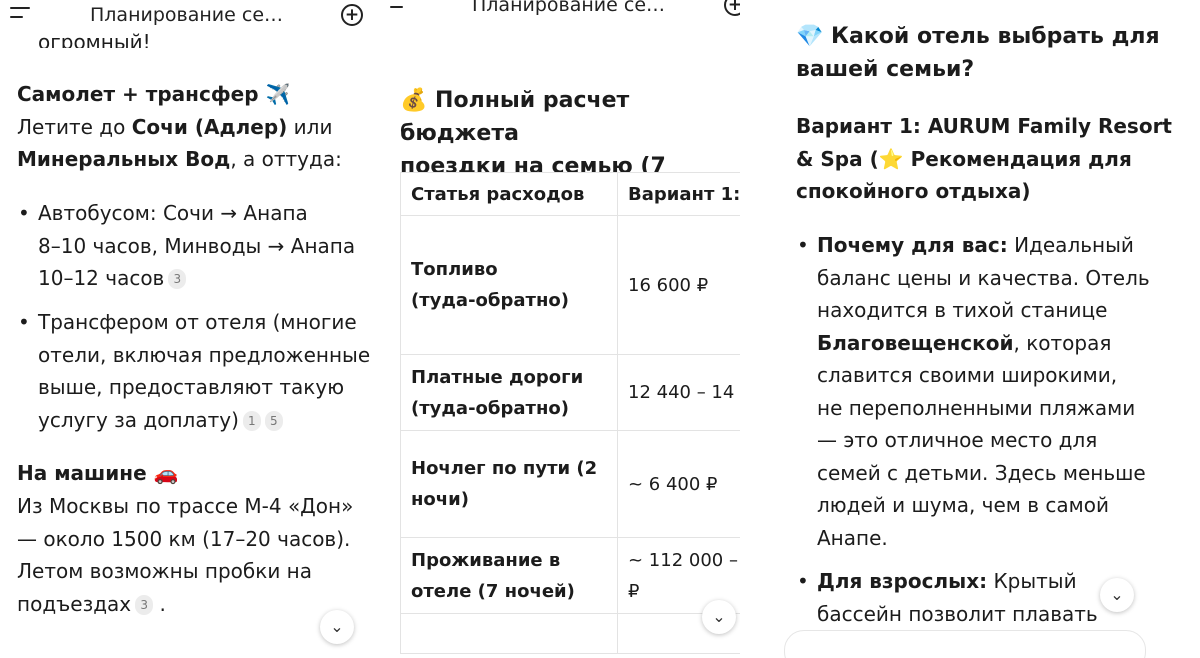  What do you see at coordinates (912, 245) in the screenshot?
I see `bold-text: Почему для вас:` at bounding box center [912, 245].